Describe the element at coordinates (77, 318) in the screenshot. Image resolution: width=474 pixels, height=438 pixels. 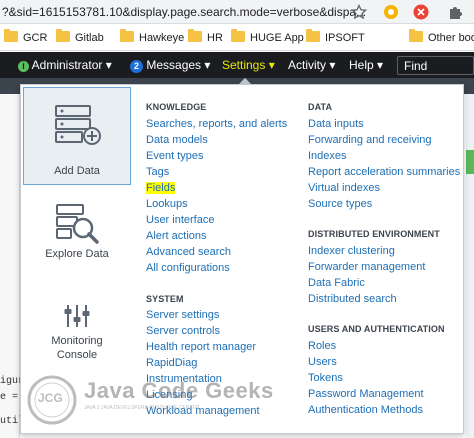
I see `sliders-icon` at that location.